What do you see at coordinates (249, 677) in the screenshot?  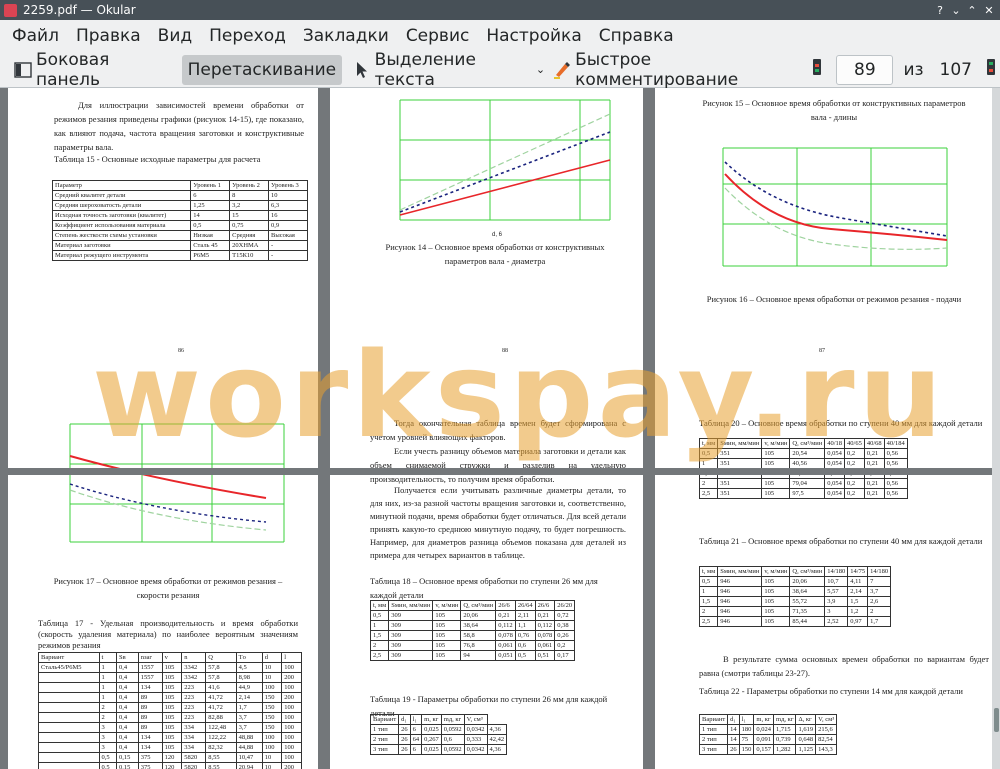 I see `table-cell: 8,98` at bounding box center [249, 677].